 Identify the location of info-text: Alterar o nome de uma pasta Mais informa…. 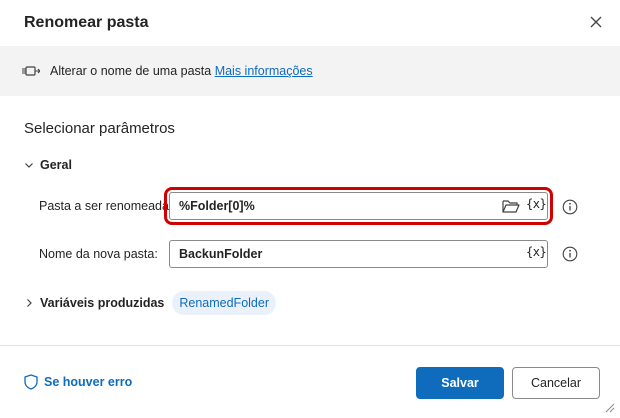
(181, 71).